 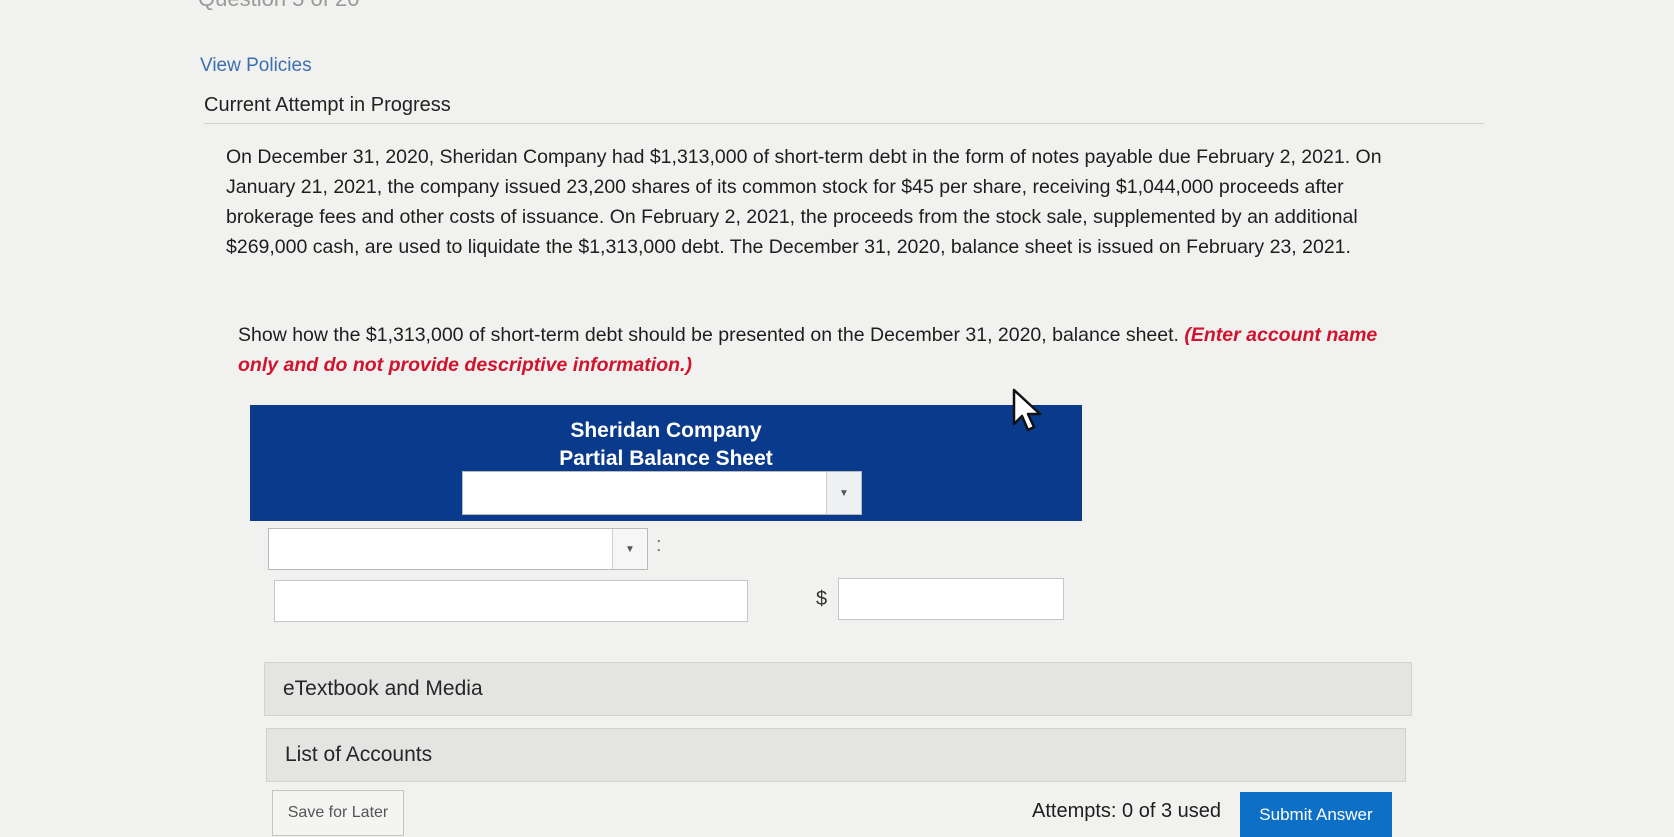 I want to click on divider, so click(x=844, y=123).